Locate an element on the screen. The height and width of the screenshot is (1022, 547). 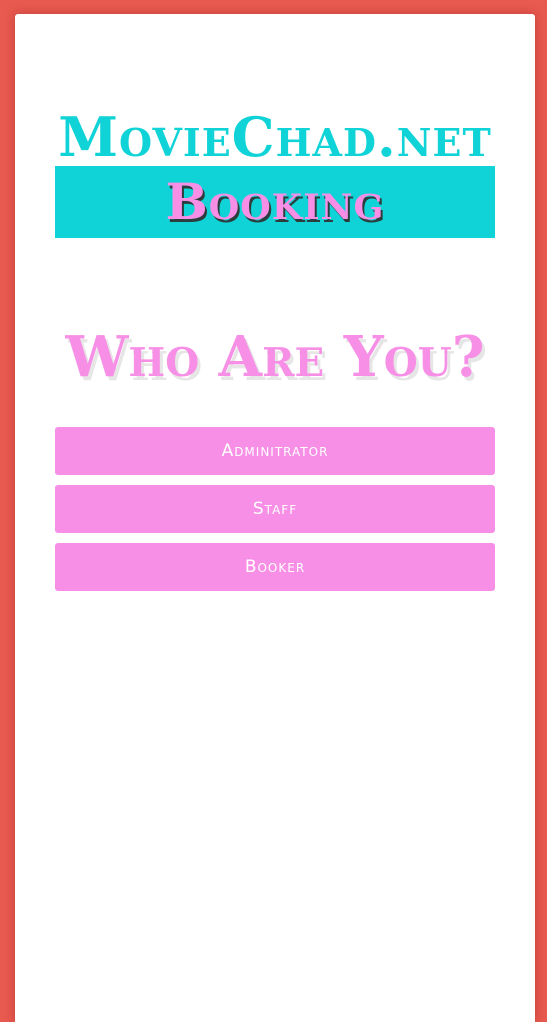
page-title: Who Are You? is located at coordinates (275, 357).